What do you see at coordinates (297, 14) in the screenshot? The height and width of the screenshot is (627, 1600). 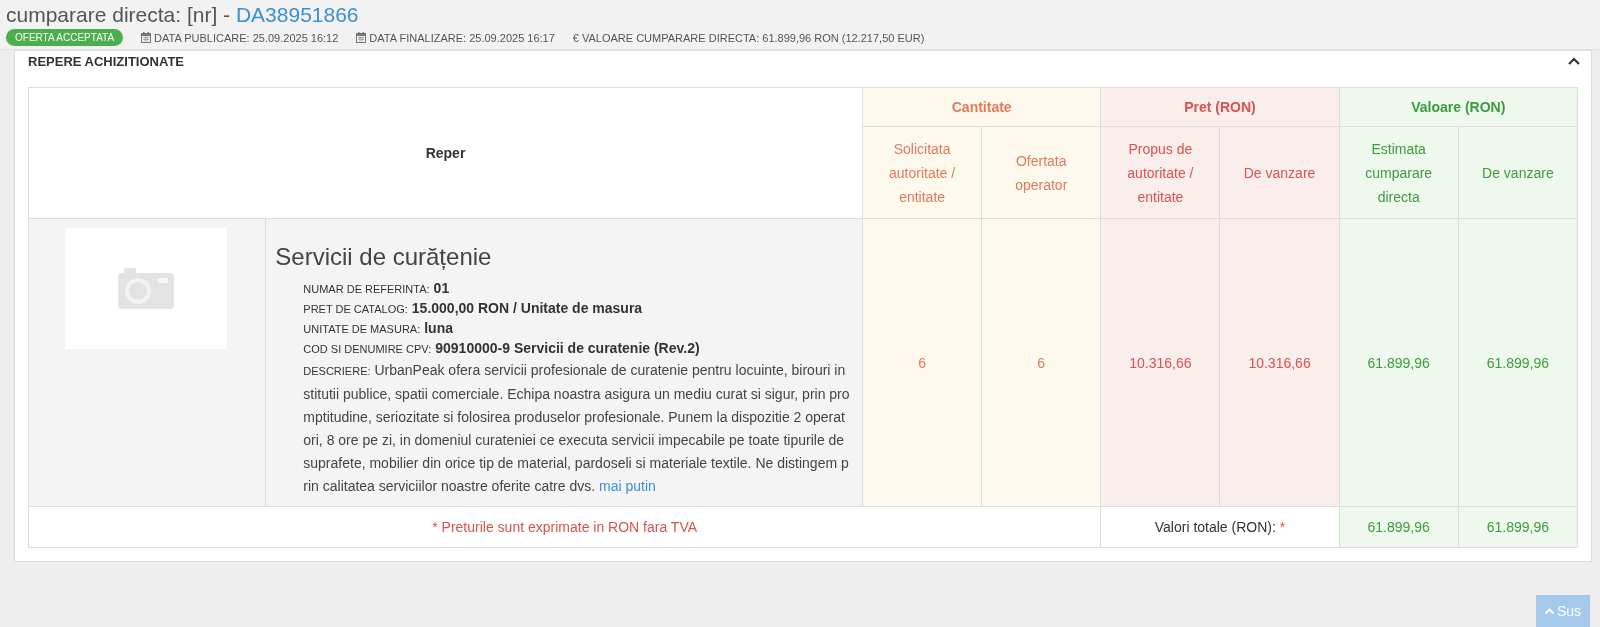 I see `procedure-code-link: DA38951866` at bounding box center [297, 14].